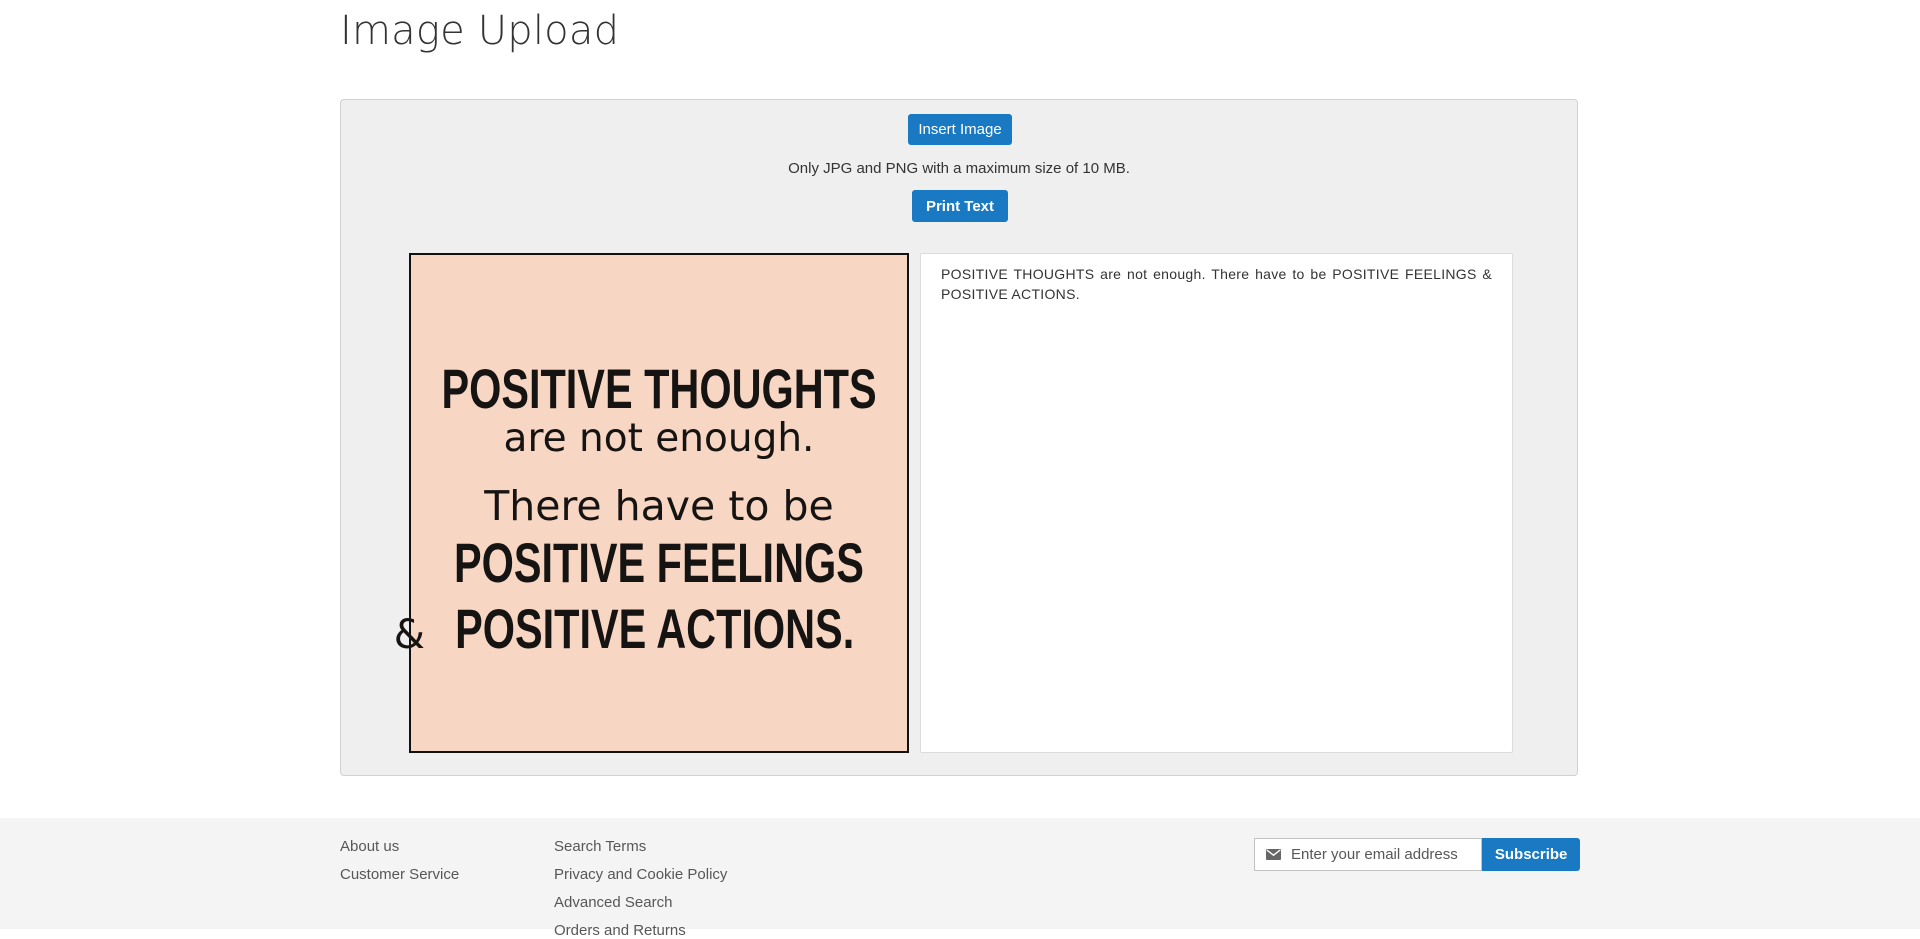 This screenshot has height=939, width=1920. I want to click on mail-icon, so click(1273, 854).